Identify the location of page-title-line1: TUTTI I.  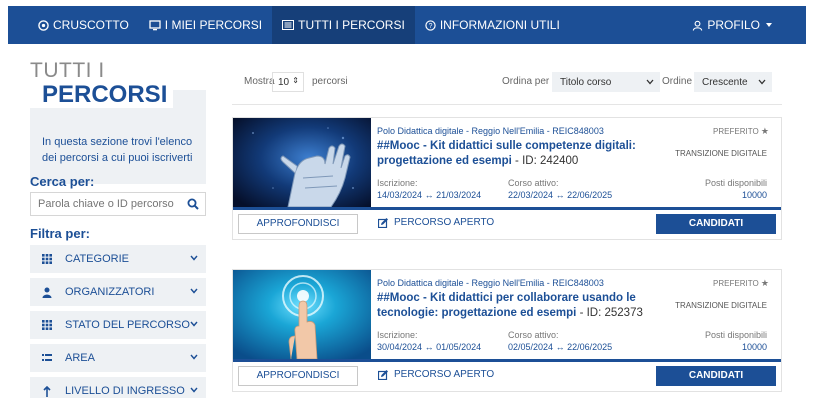
(67, 70).